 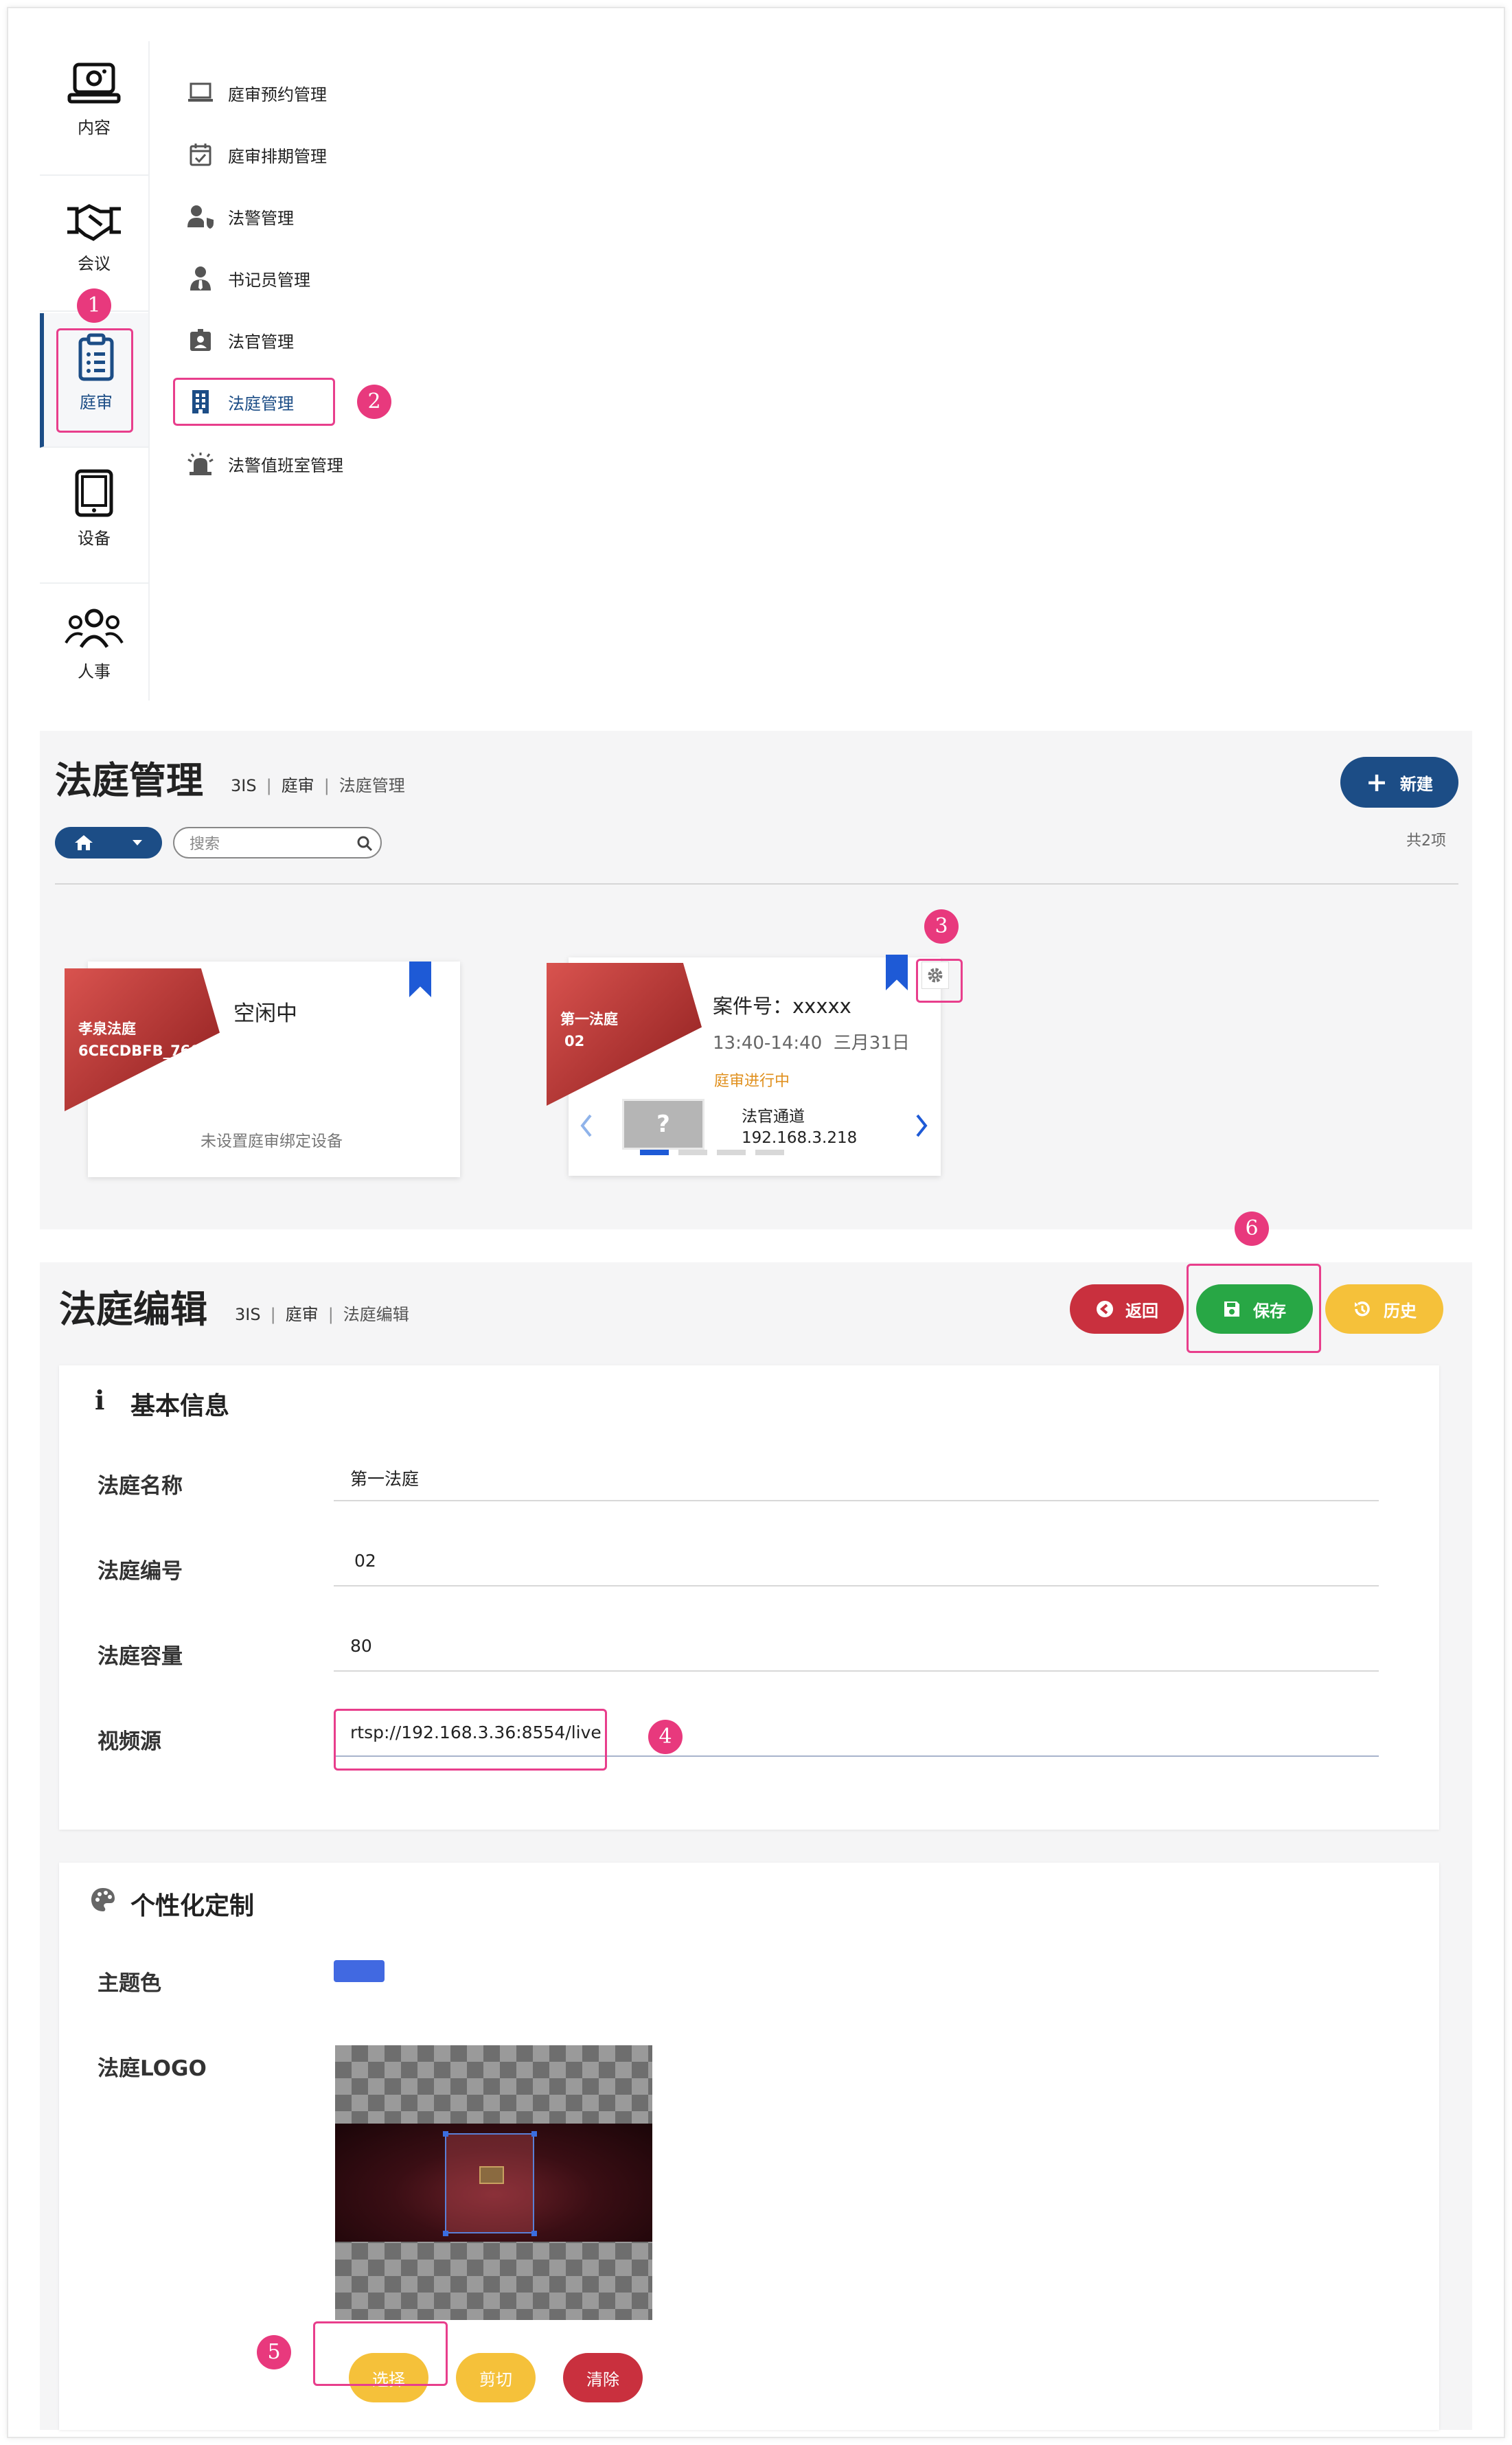 I want to click on submenu-item-bailiff: 法警管理, so click(x=239, y=217).